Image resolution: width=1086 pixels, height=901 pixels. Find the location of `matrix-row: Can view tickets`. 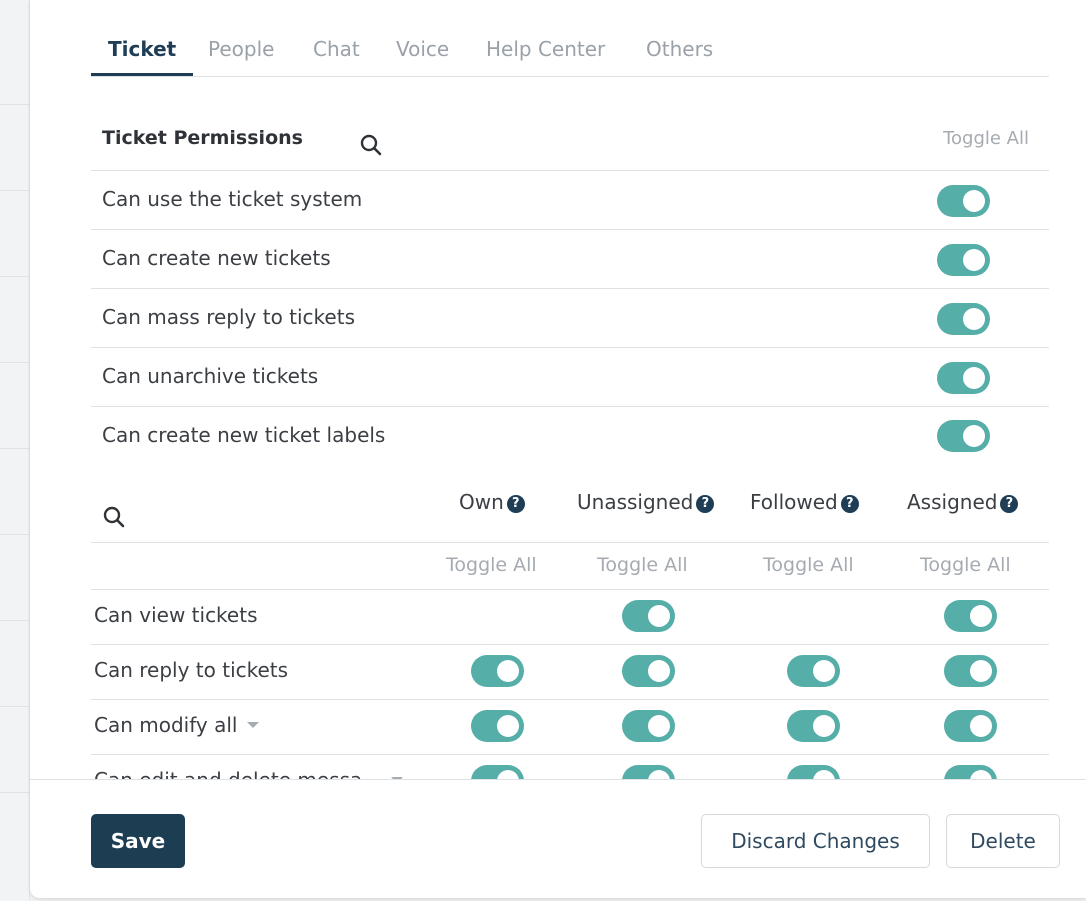

matrix-row: Can view tickets is located at coordinates (570, 617).